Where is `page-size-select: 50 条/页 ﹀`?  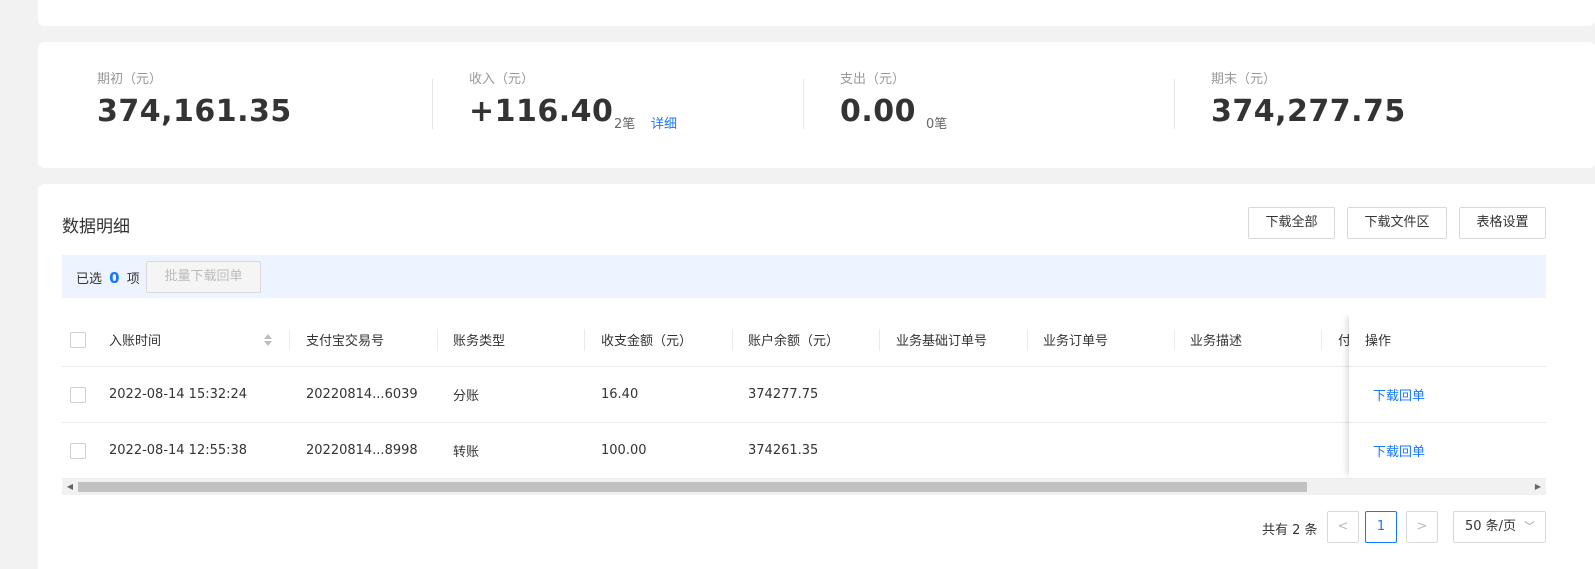
page-size-select: 50 条/页 ﹀ is located at coordinates (1499, 527).